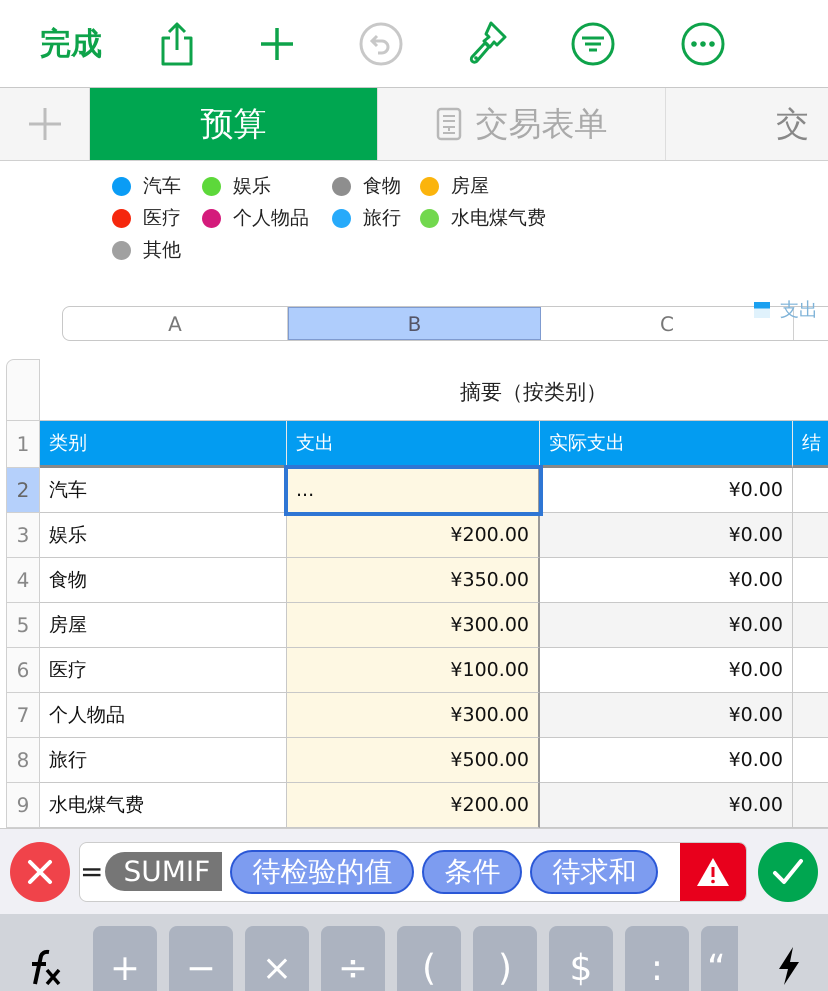 This screenshot has height=991, width=828. Describe the element at coordinates (522, 124) in the screenshot. I see `sheet-tab: 交易表单` at that location.